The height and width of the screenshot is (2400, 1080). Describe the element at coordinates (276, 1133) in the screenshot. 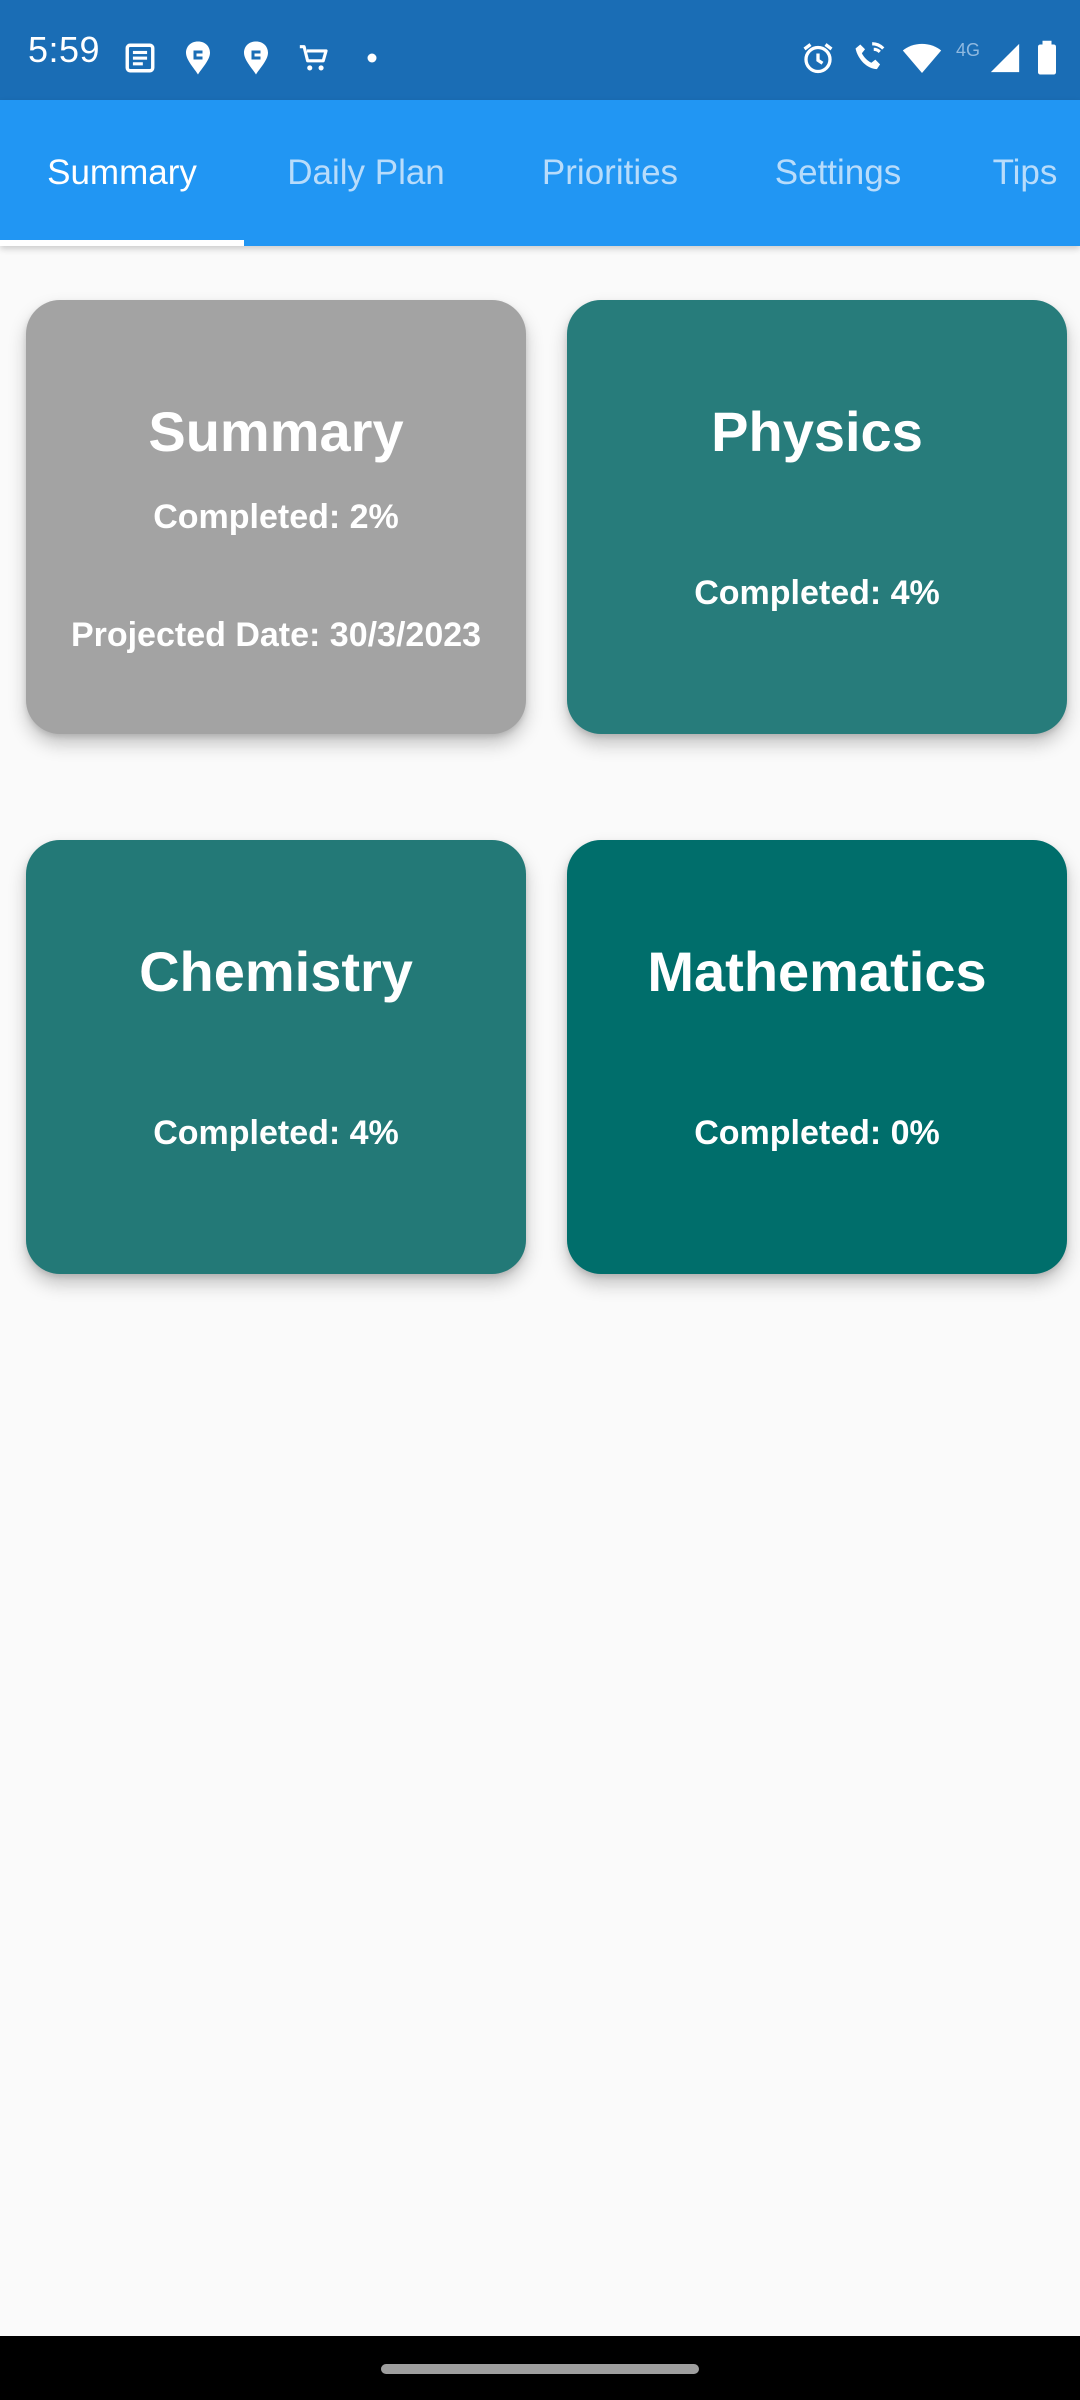

I see `chemistry-completed: Completed: 4%` at that location.